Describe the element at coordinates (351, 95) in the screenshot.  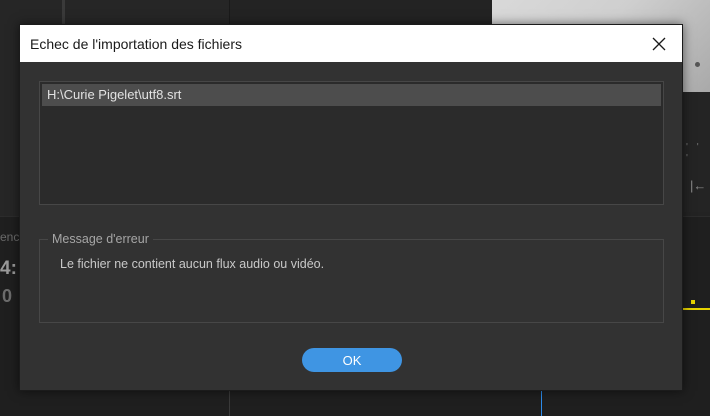
I see `file-list-item: H:\Curie Pigelet\utf8.srt` at that location.